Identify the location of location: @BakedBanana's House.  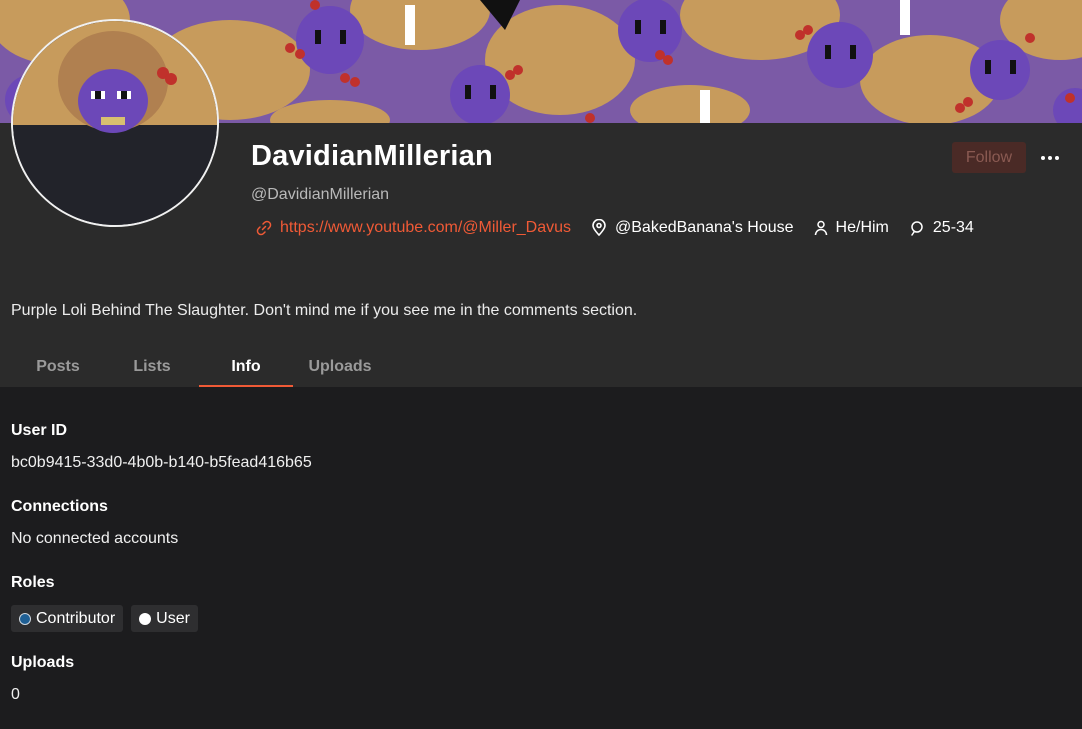
(692, 228).